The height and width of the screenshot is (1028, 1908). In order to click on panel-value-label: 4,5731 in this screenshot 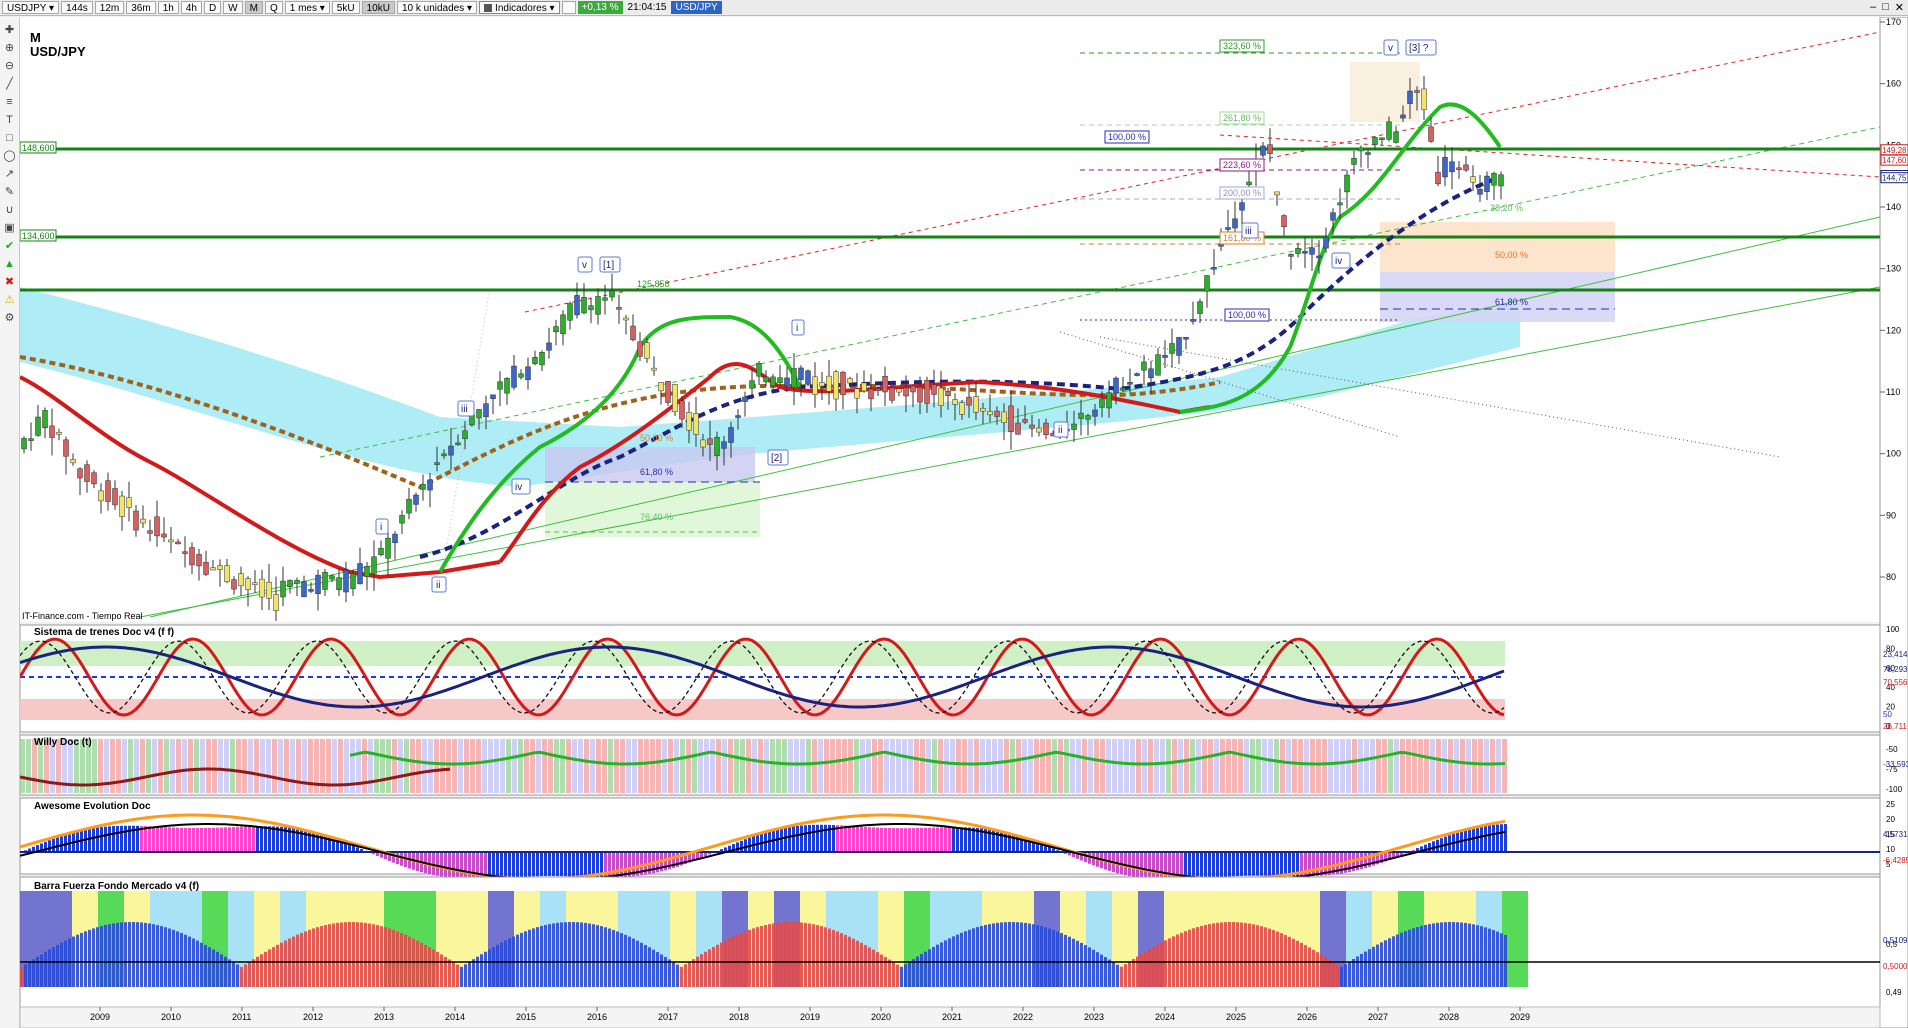, I will do `click(1895, 834)`.